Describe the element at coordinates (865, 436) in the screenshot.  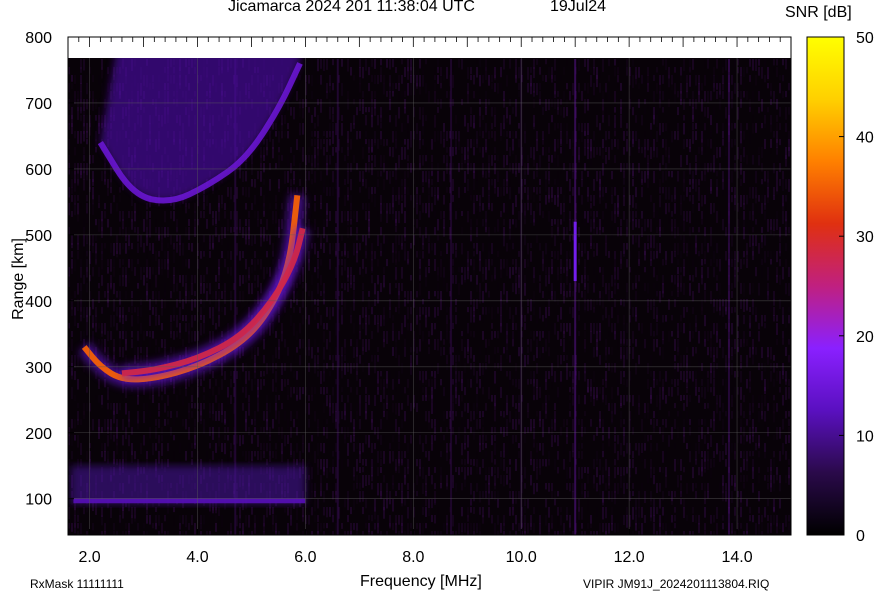
I see `colorbar-tick-label: 10` at that location.